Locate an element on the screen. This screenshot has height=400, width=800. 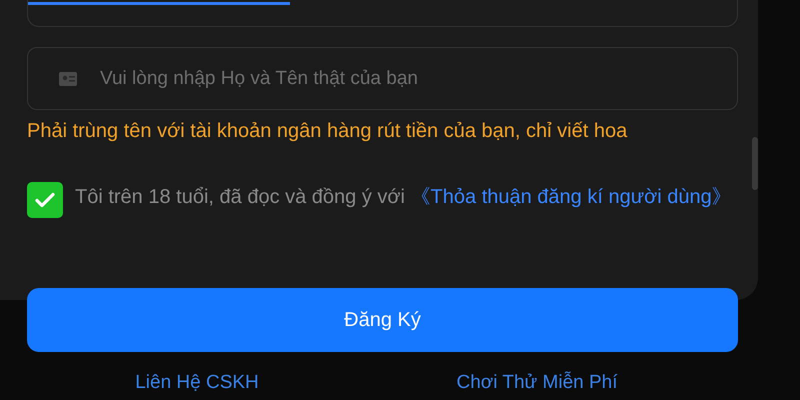
name-field: Vui lòng nhập Họ và Tên thật của bạn is located at coordinates (382, 78).